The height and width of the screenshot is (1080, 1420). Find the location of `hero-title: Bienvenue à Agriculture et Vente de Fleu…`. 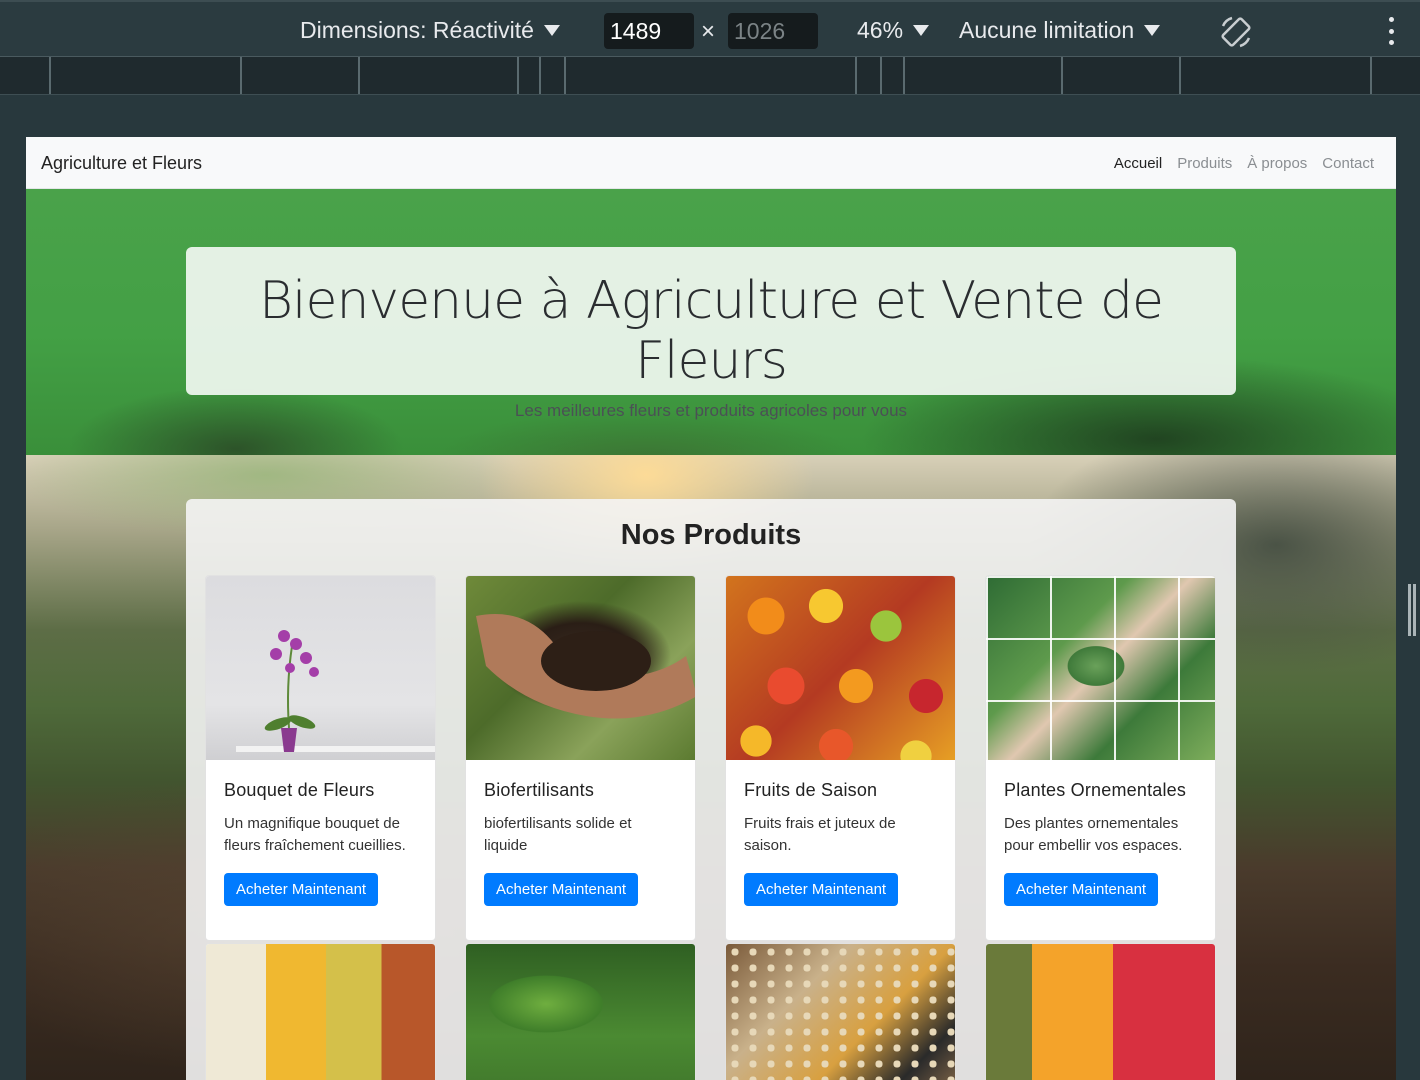

hero-title: Bienvenue à Agriculture et Vente de Fleu… is located at coordinates (711, 331).